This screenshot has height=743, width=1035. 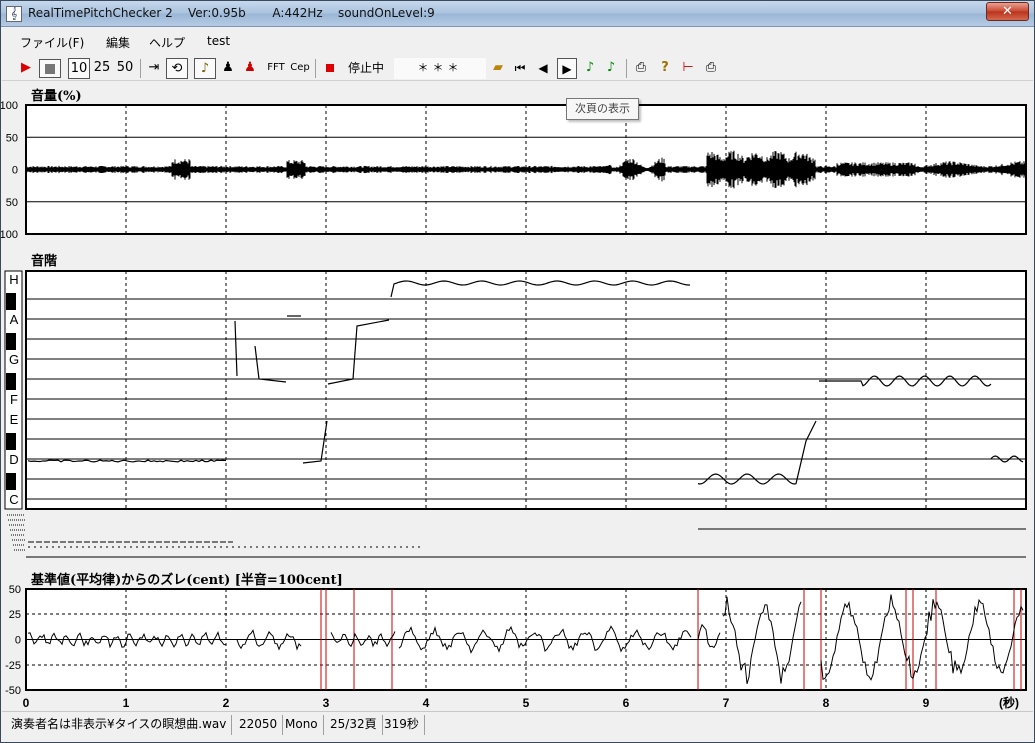 What do you see at coordinates (226, 703) in the screenshot?
I see `time-tick-label: 2` at bounding box center [226, 703].